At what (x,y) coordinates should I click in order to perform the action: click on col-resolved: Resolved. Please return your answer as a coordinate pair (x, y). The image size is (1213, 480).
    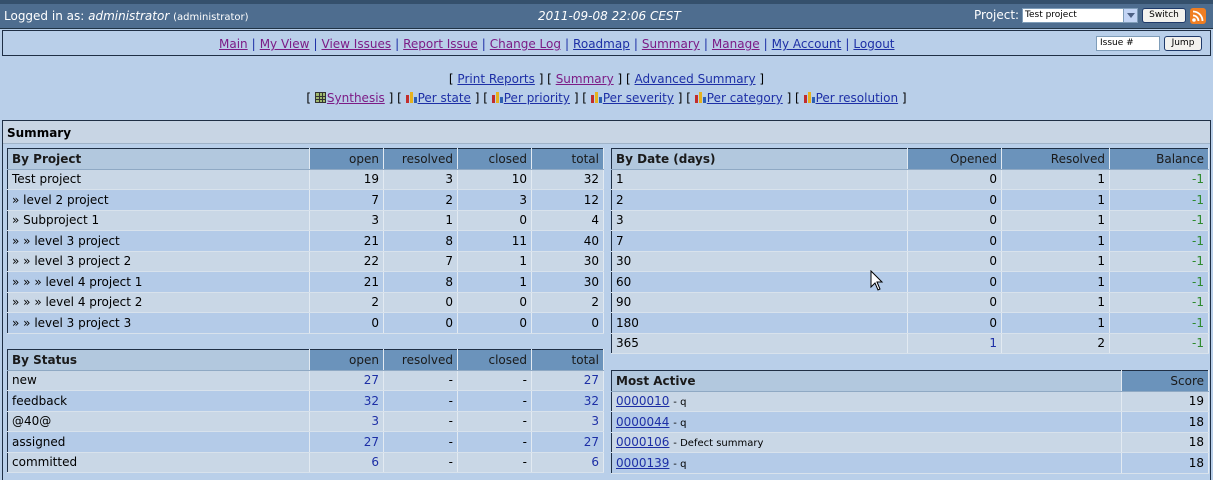
    Looking at the image, I should click on (1055, 159).